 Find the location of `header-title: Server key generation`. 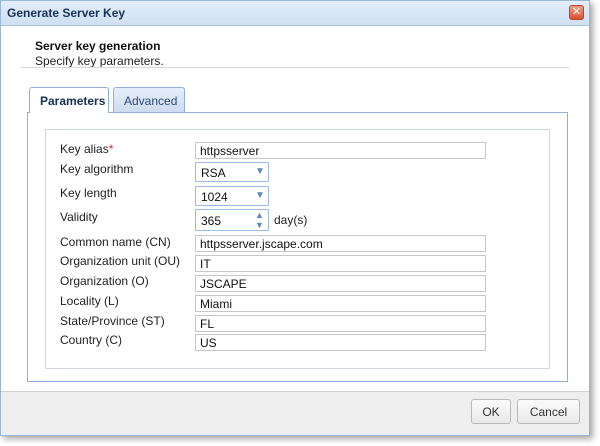

header-title: Server key generation is located at coordinates (98, 46).